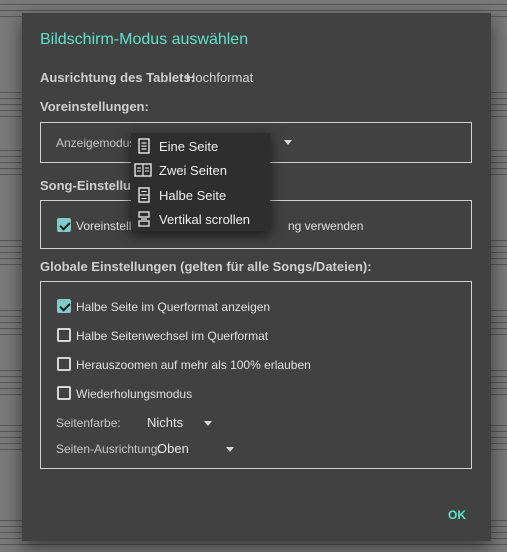 The width and height of the screenshot is (507, 552). I want to click on menu-item-two-pages: Zwei Seiten, so click(200, 170).